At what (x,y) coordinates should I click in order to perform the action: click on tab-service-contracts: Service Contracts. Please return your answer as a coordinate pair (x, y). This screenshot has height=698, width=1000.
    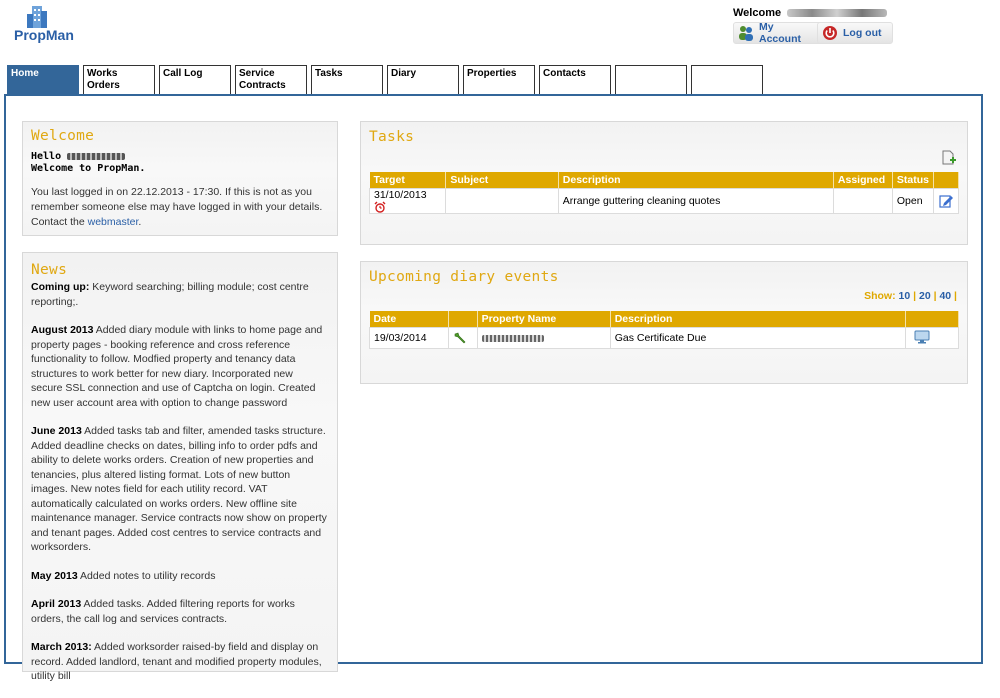
    Looking at the image, I should click on (271, 79).